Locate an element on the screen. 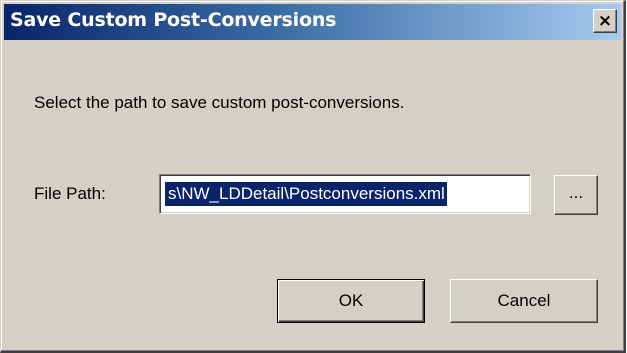 This screenshot has width=627, height=353. file-path-label: File Path: is located at coordinates (70, 193).